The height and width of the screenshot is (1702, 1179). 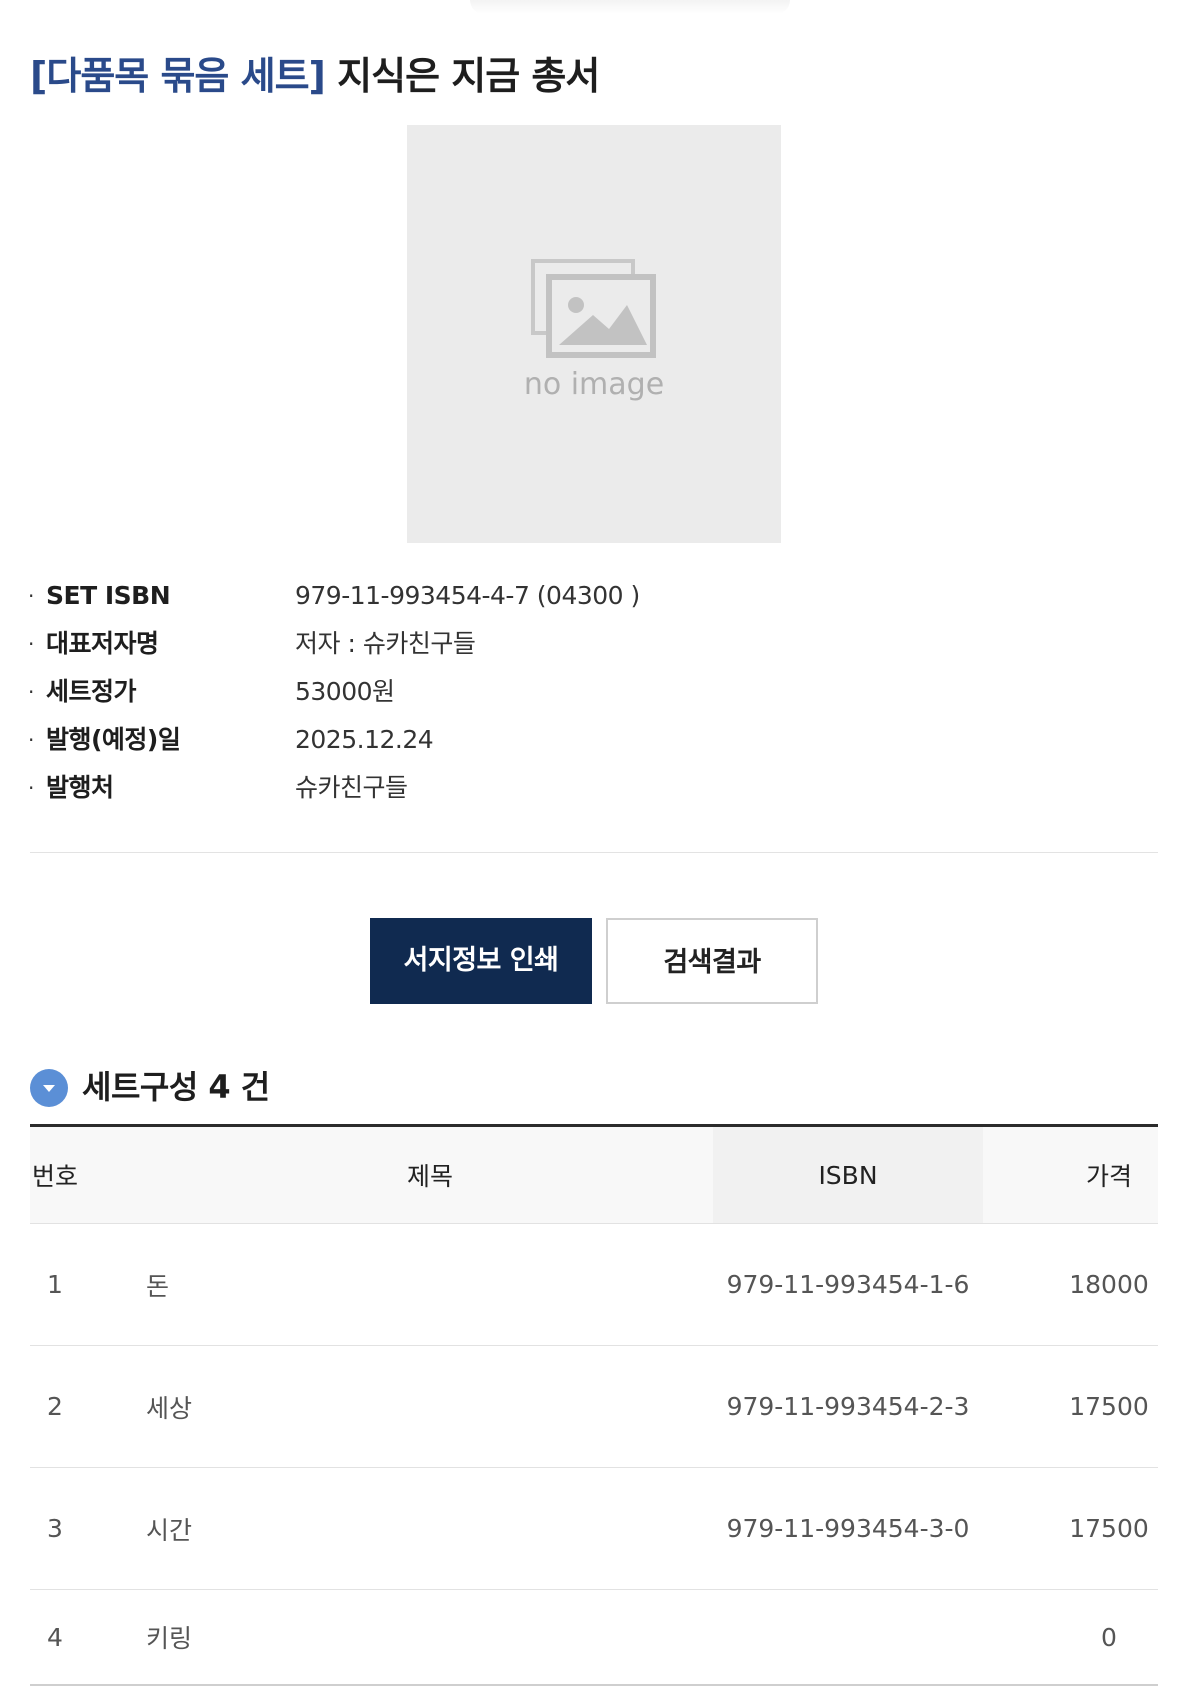 What do you see at coordinates (594, 1638) in the screenshot?
I see `table-row: 4 키링 0` at bounding box center [594, 1638].